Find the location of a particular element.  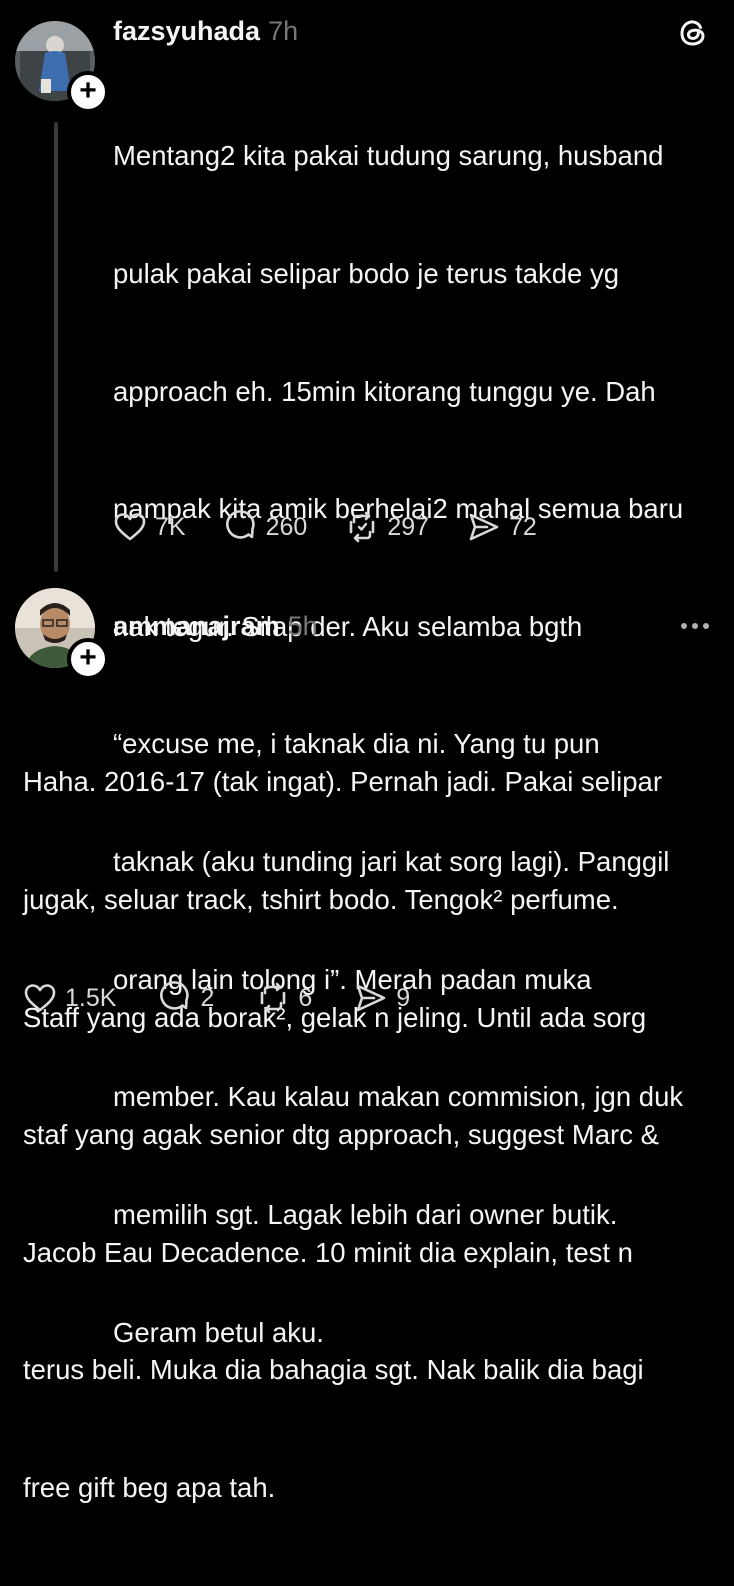

timestamp: 7h is located at coordinates (283, 31).